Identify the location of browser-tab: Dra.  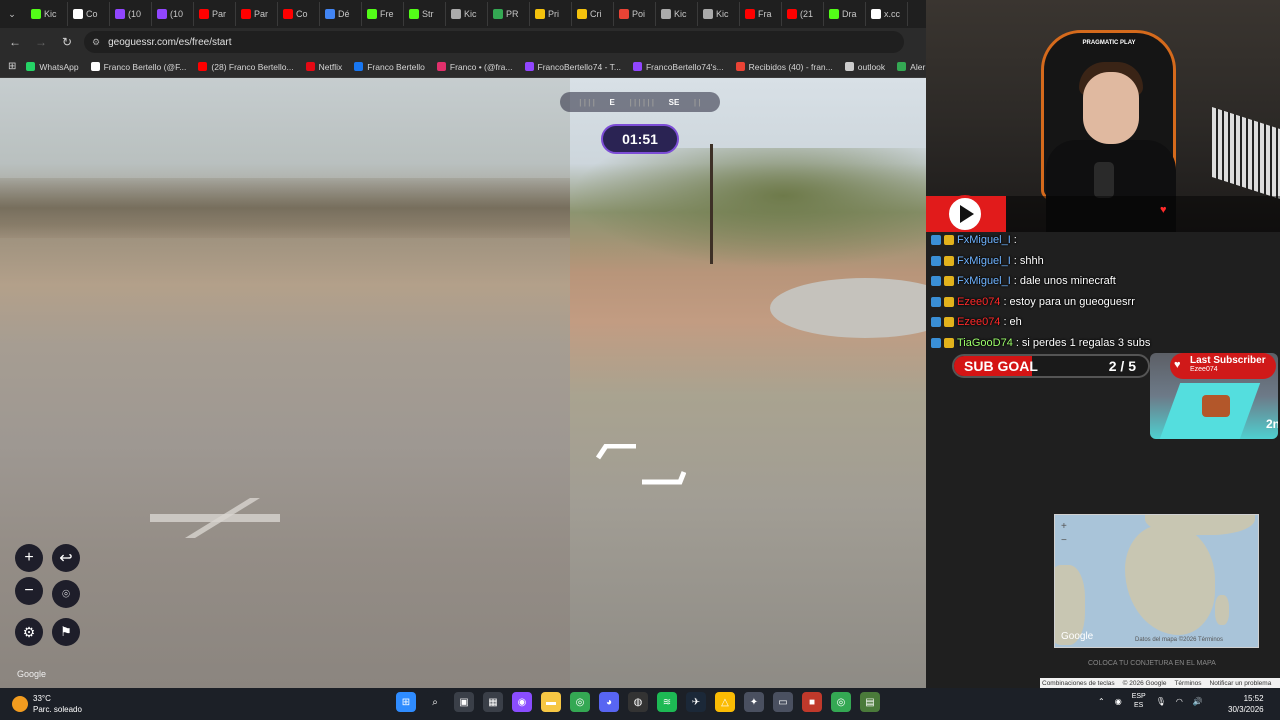
(845, 14).